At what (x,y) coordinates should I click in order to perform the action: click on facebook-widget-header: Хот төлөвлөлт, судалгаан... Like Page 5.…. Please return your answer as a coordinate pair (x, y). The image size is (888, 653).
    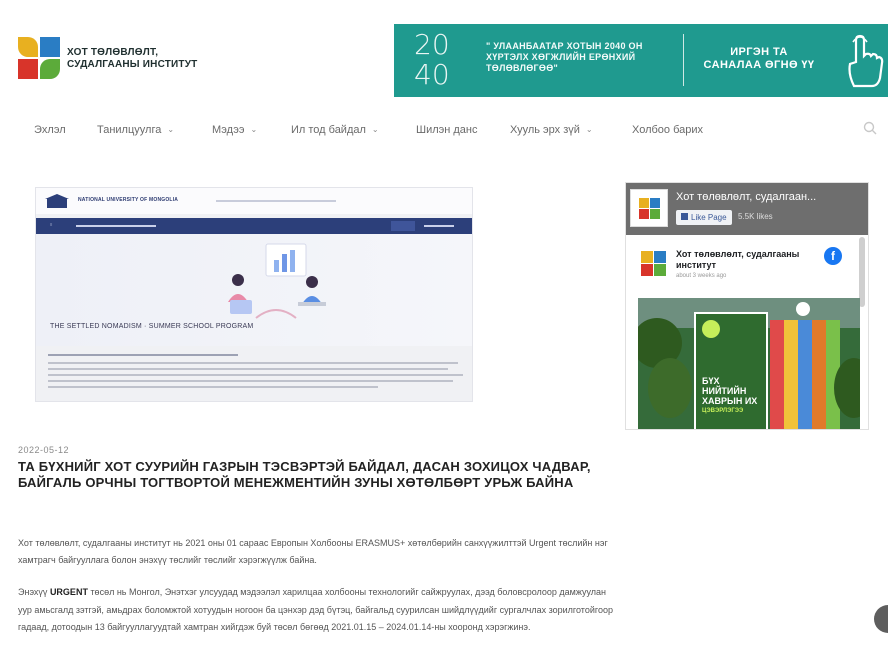
    Looking at the image, I should click on (747, 209).